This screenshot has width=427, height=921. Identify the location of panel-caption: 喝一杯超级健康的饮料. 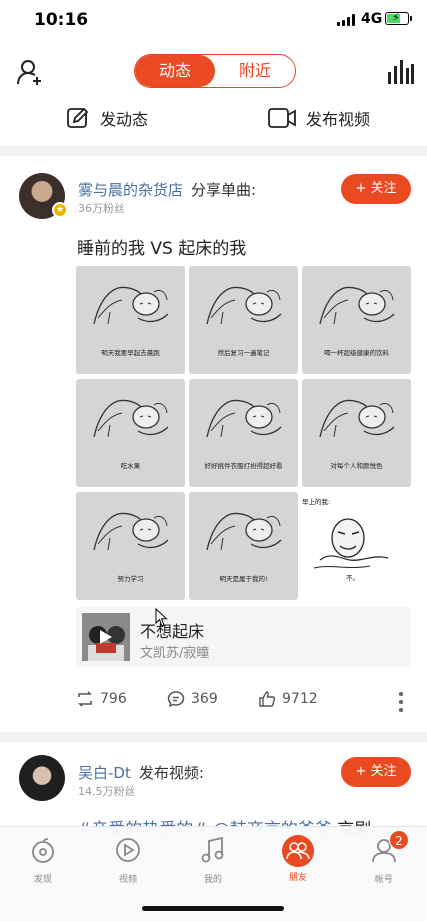
(356, 353).